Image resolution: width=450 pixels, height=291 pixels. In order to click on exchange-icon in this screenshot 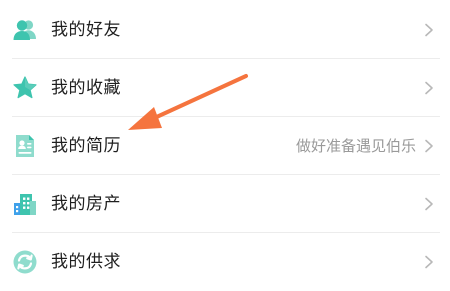, I will do `click(25, 262)`.